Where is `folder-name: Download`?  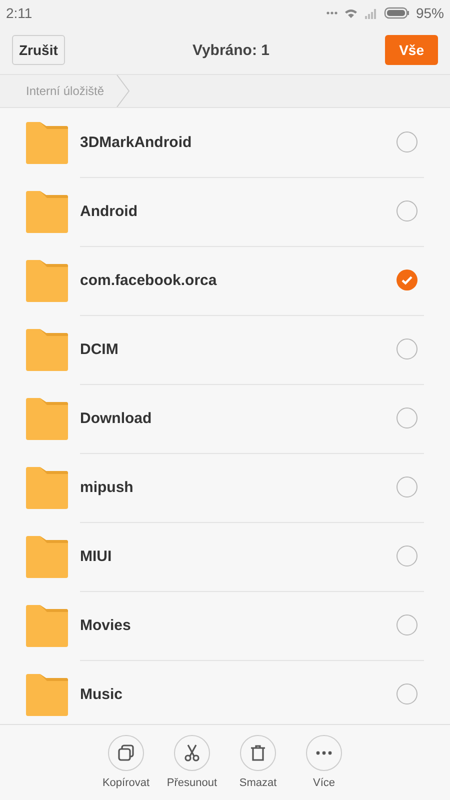 folder-name: Download is located at coordinates (116, 418).